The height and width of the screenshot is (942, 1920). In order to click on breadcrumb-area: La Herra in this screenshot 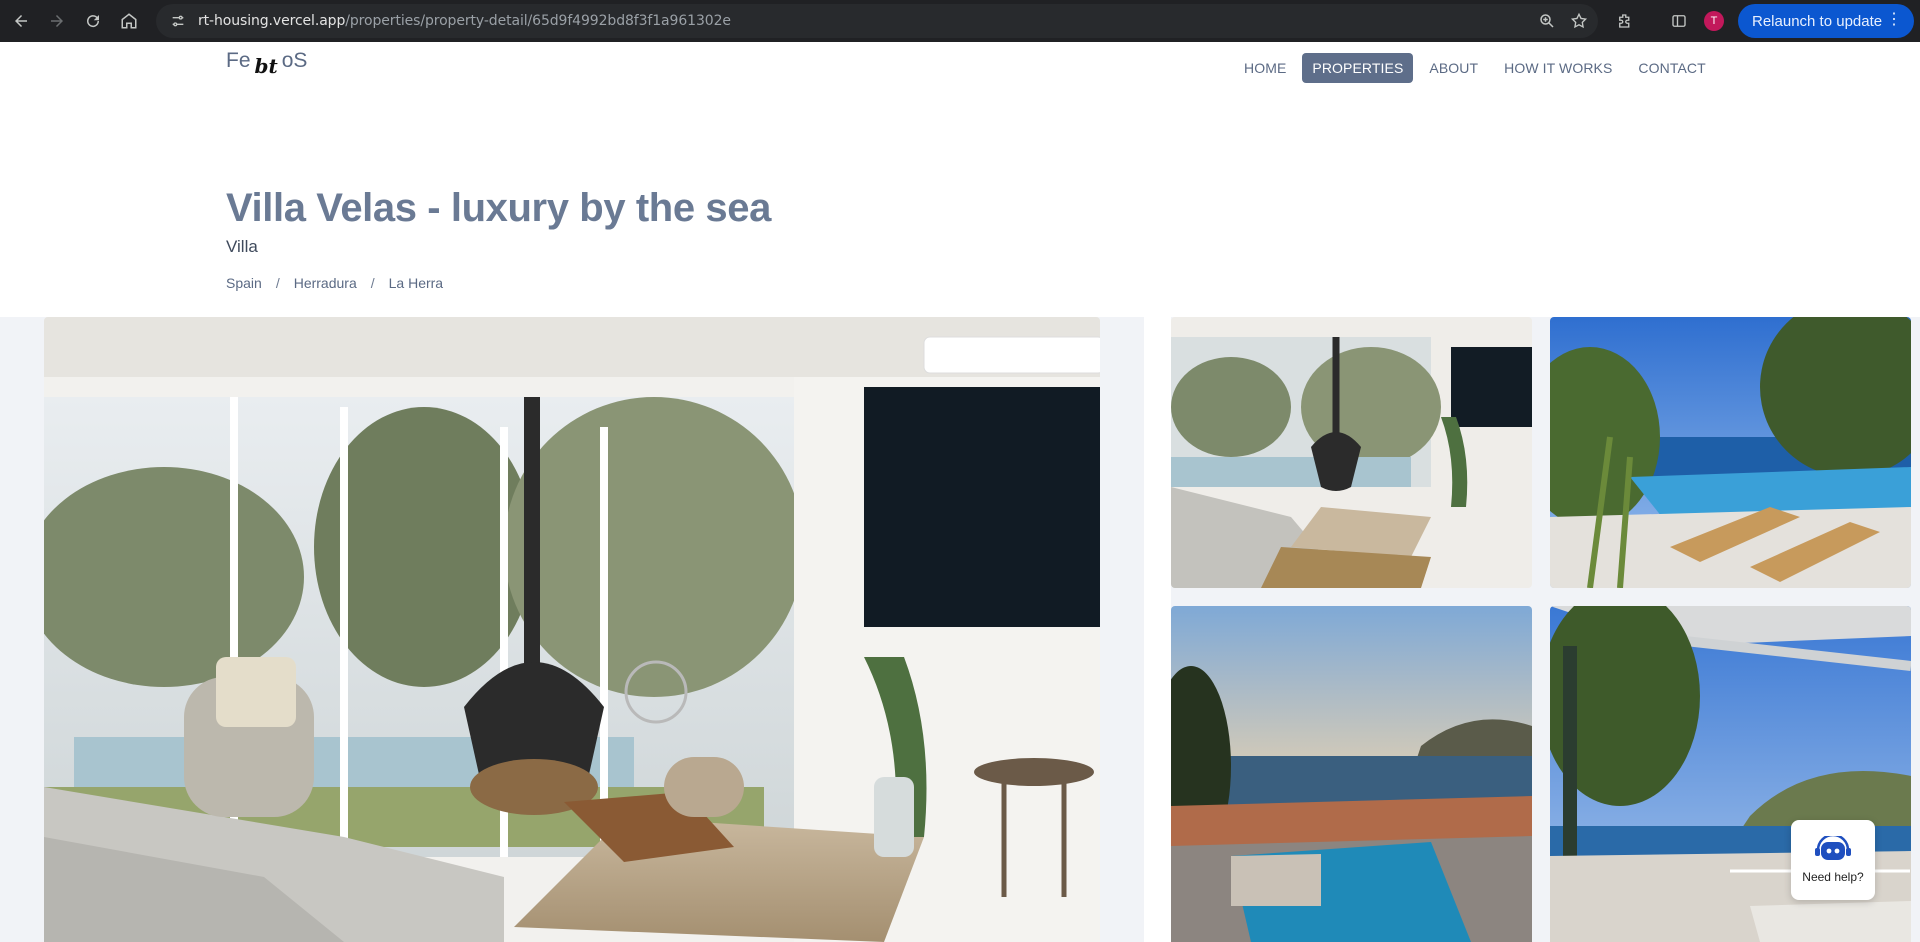, I will do `click(416, 283)`.